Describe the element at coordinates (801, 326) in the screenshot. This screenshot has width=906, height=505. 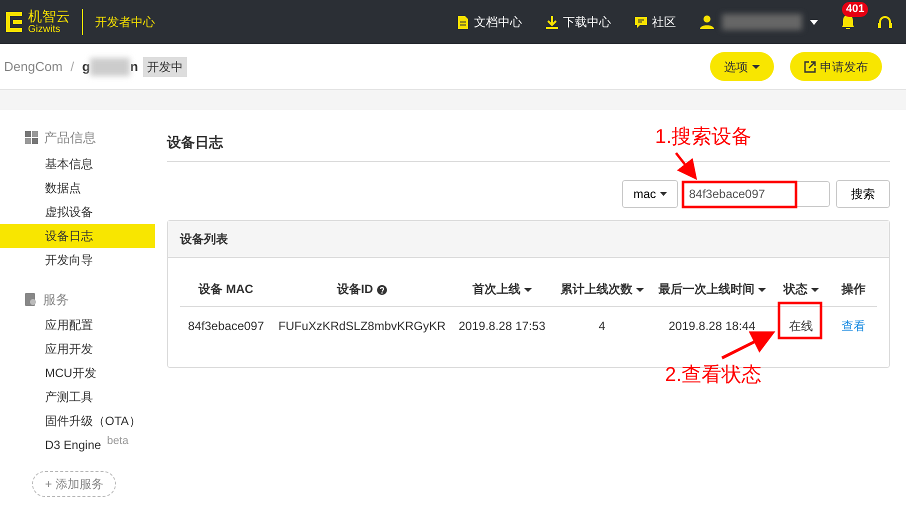
I see `table-cell: 在线` at that location.